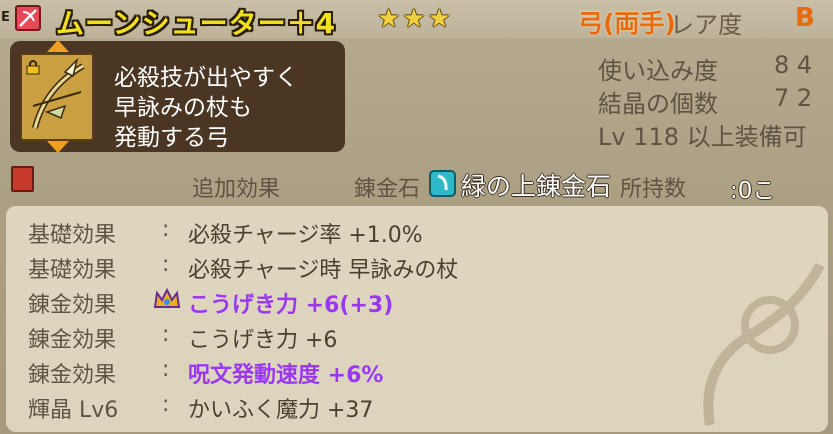 The image size is (833, 434). I want to click on level-requirement: Lv 118 以上装備可, so click(702, 137).